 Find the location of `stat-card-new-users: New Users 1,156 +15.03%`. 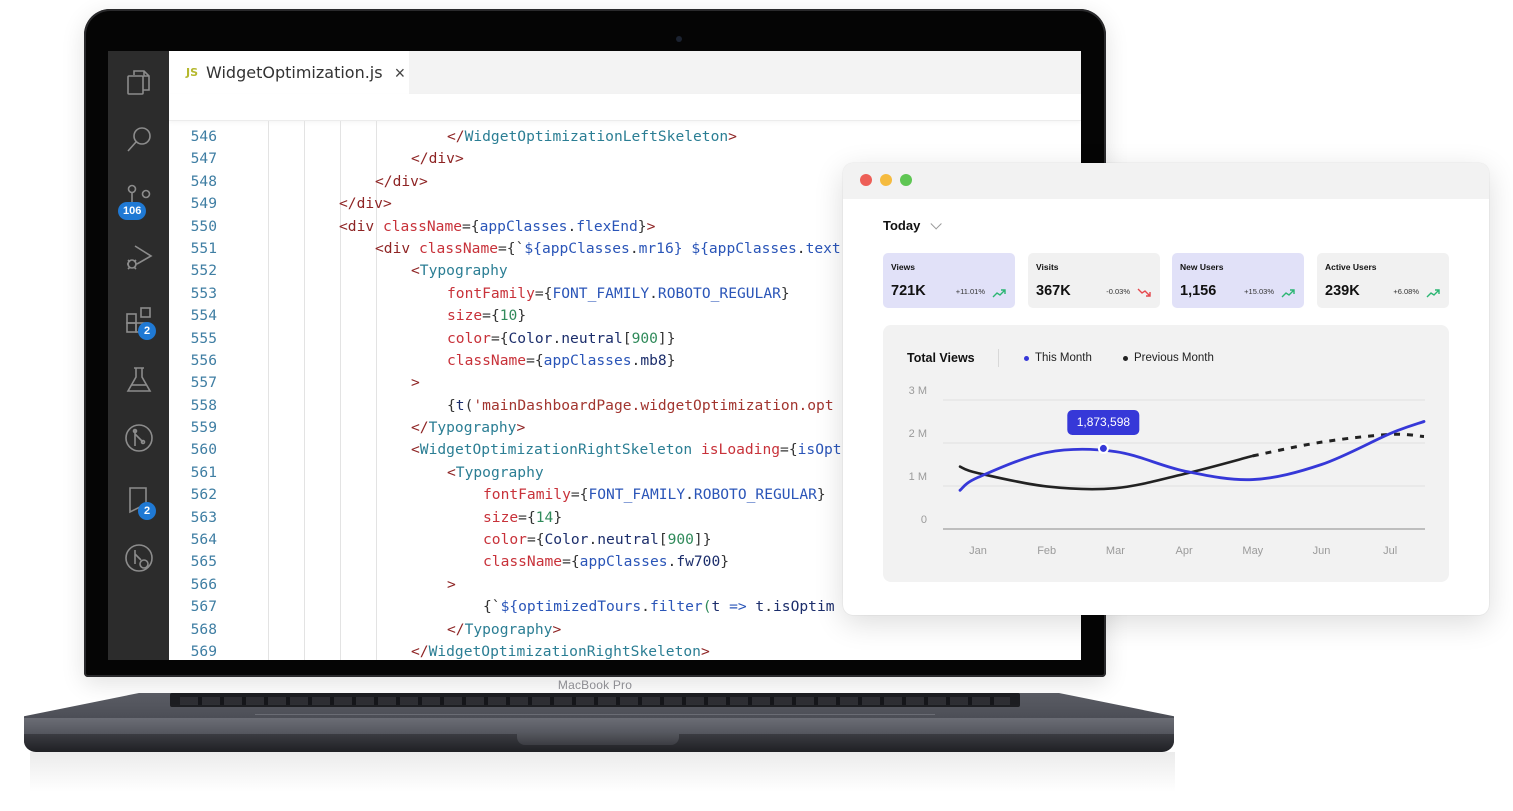

stat-card-new-users: New Users 1,156 +15.03% is located at coordinates (1238, 280).